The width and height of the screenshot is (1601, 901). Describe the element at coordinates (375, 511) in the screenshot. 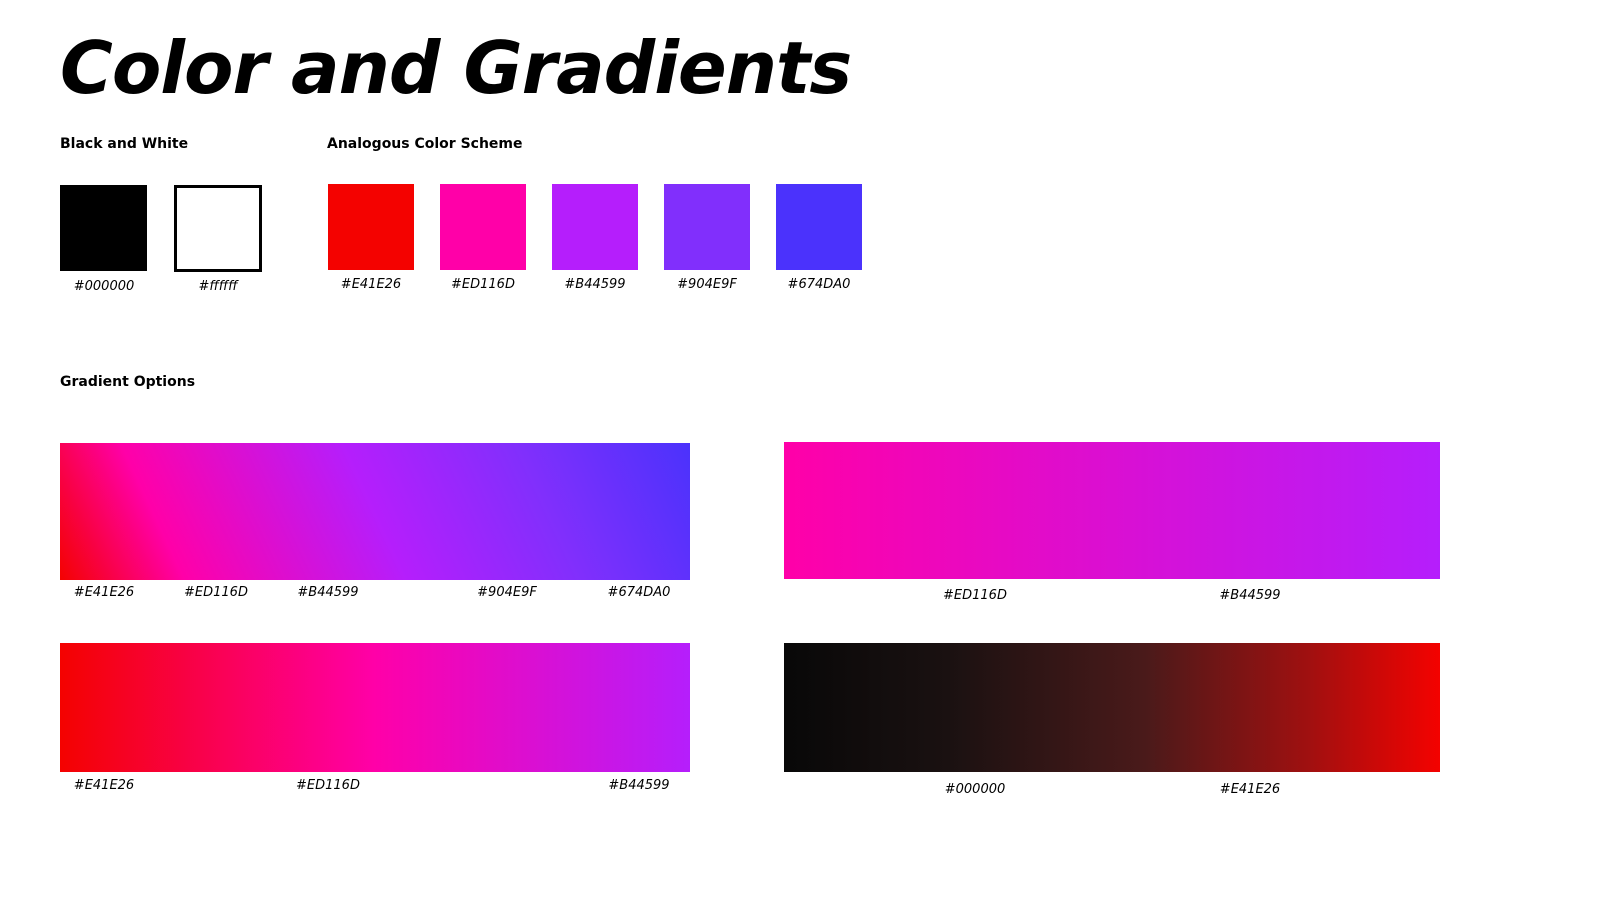

I see `gradient-five-stop` at that location.